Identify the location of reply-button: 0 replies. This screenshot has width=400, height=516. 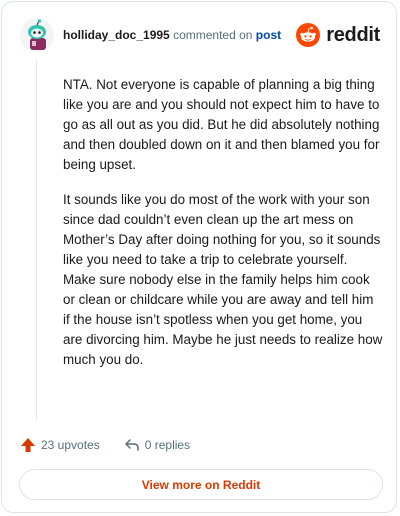
(157, 445).